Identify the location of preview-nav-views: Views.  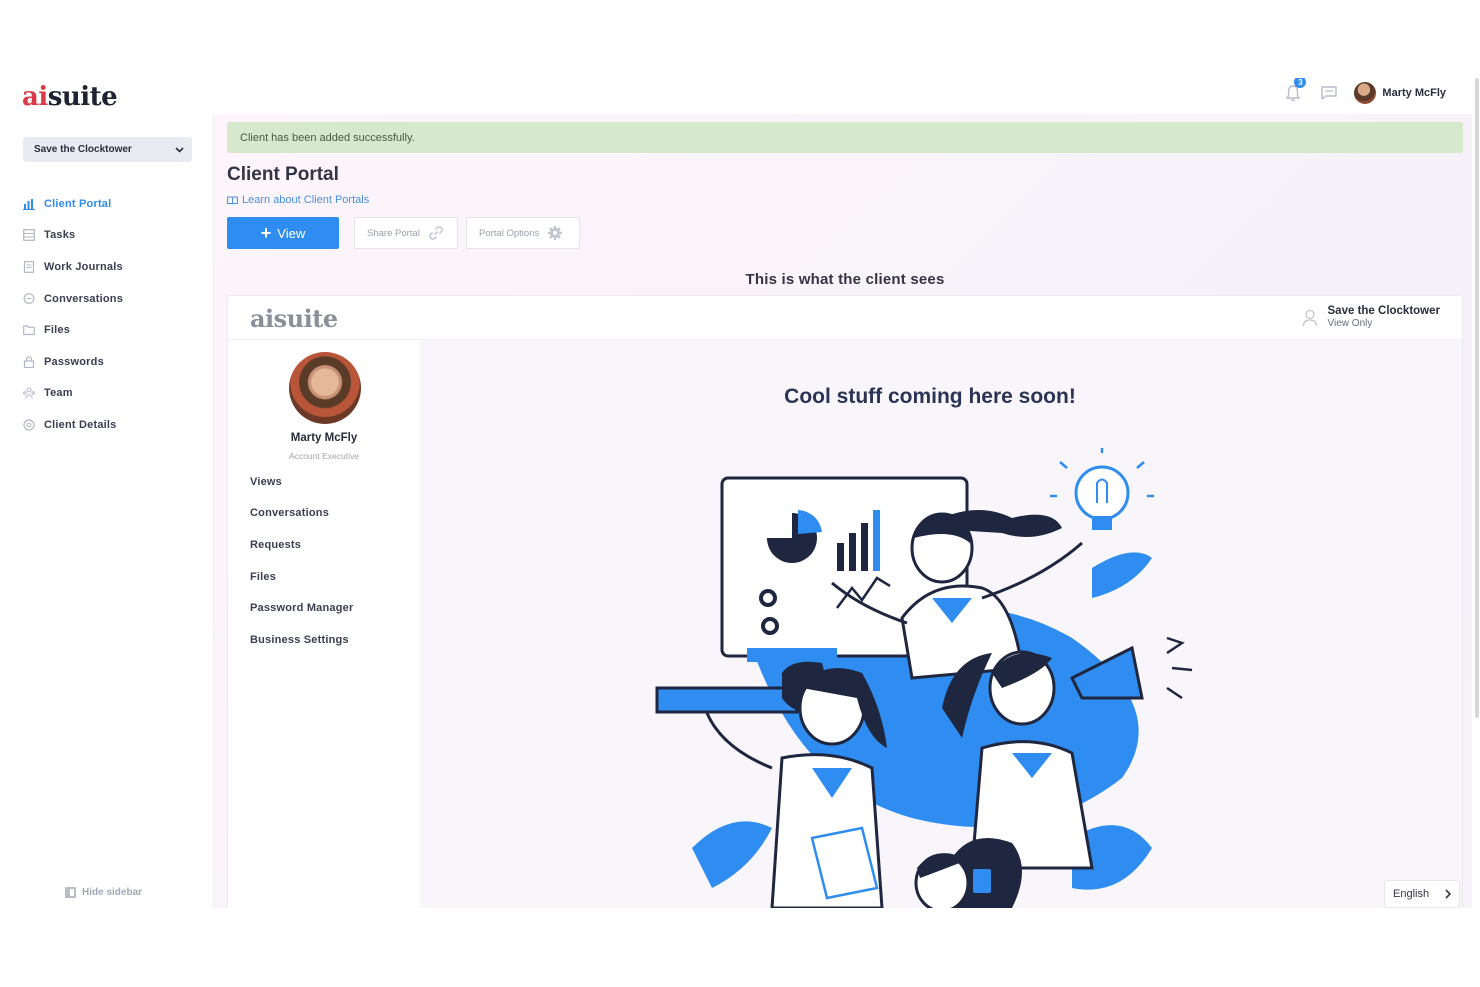
(301, 482).